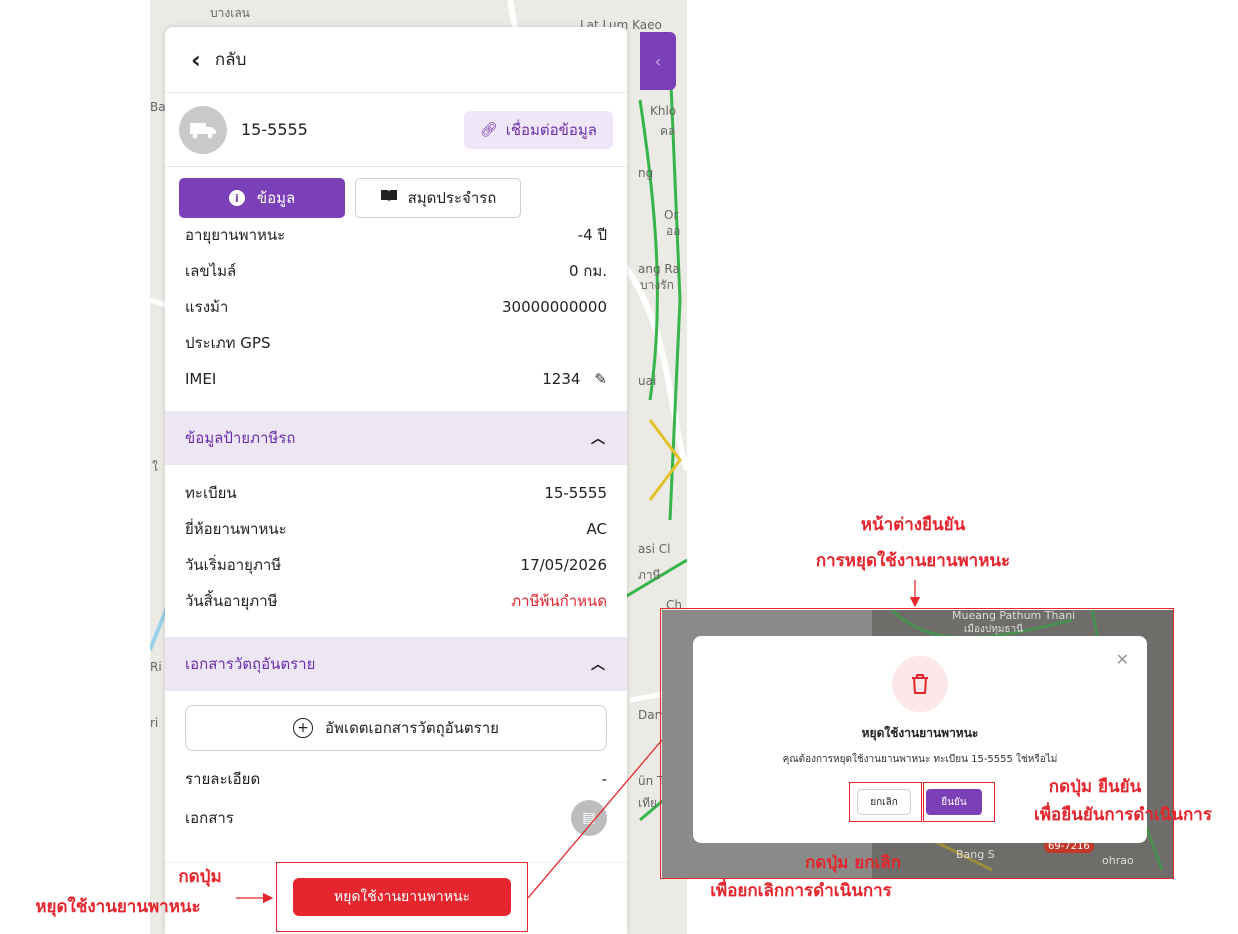  I want to click on annotation-confirm-1: กดปุ่ม ยืนยัน, so click(1095, 787).